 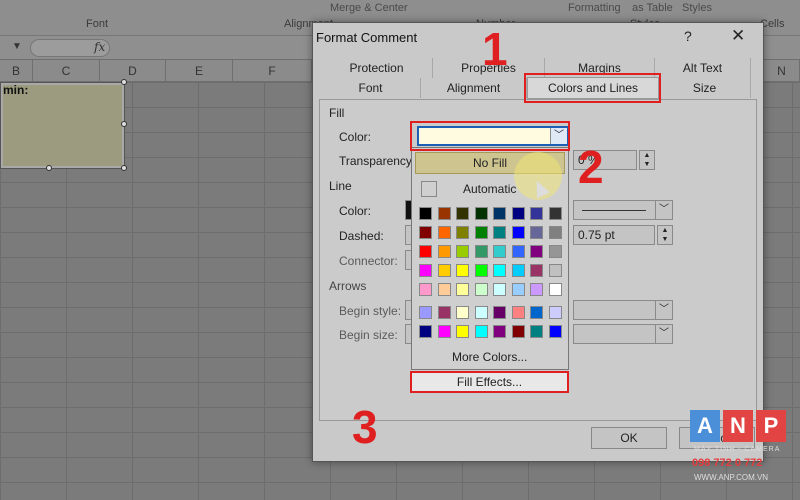 I want to click on cell-styles-button: Styles, so click(x=697, y=8).